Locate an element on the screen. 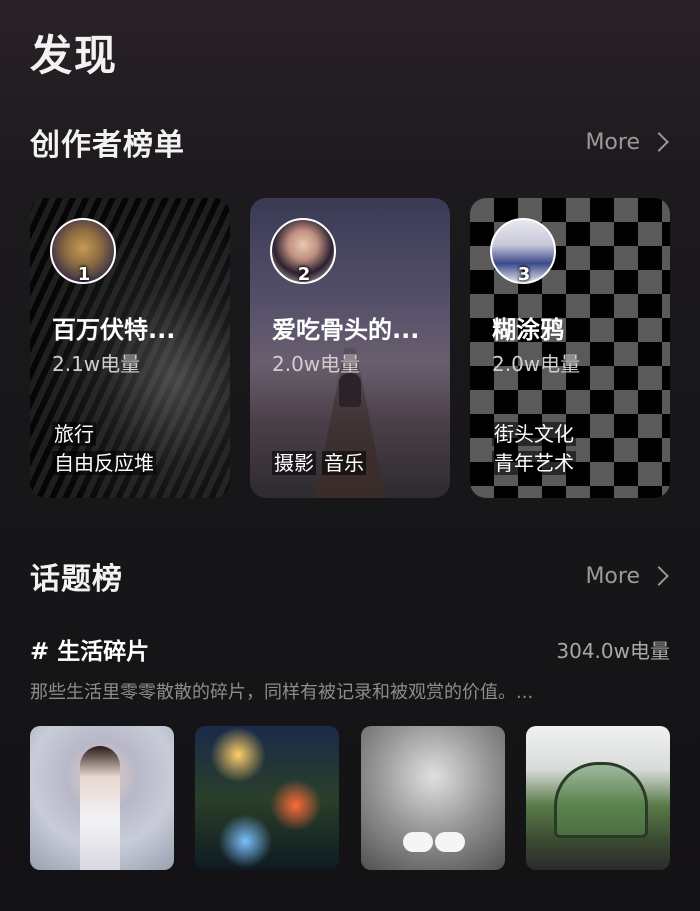 This screenshot has height=911, width=700. topic-energy: 304.0w电量 is located at coordinates (613, 650).